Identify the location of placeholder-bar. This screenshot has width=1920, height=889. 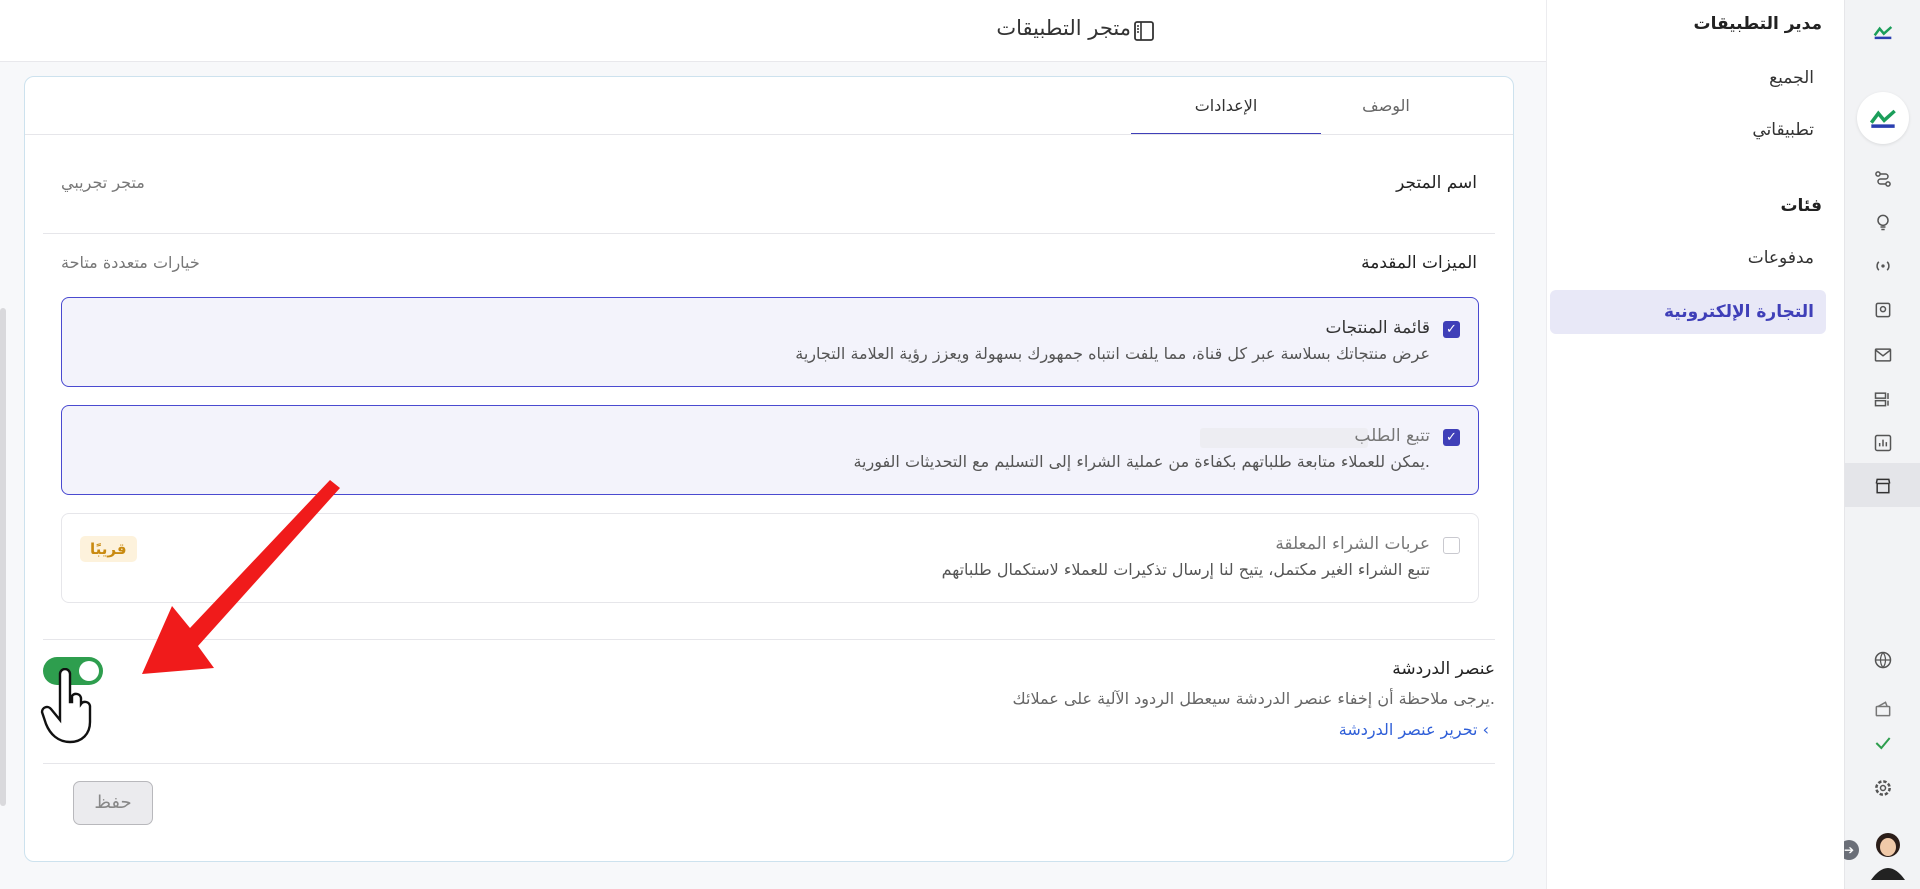
(1284, 438).